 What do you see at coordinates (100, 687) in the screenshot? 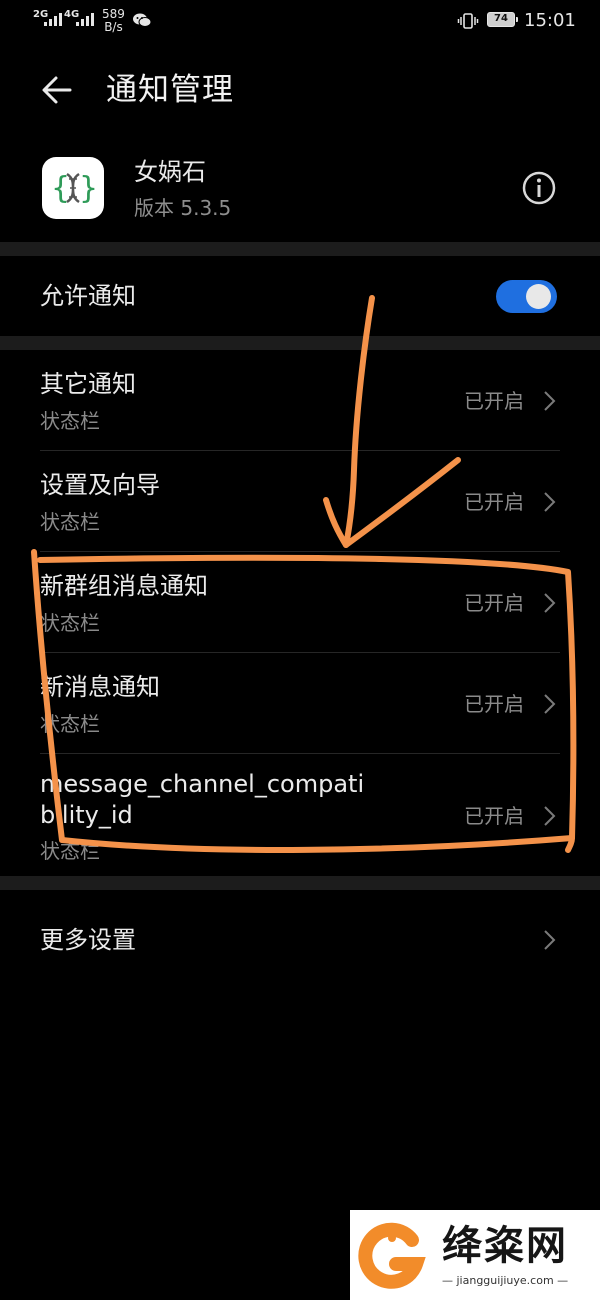
I see `channel-title: 新消息通知` at bounding box center [100, 687].